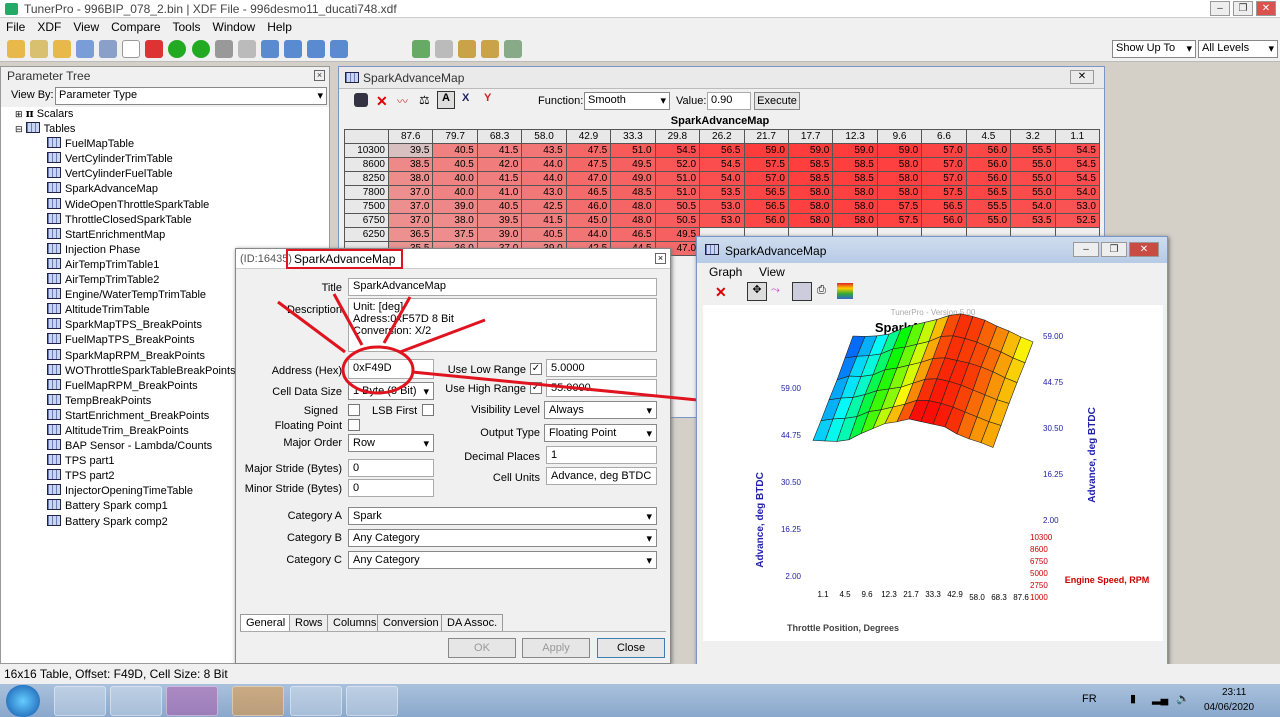 The height and width of the screenshot is (717, 1280). Describe the element at coordinates (791, 529) in the screenshot. I see `y-tick-left: 16.25` at that location.